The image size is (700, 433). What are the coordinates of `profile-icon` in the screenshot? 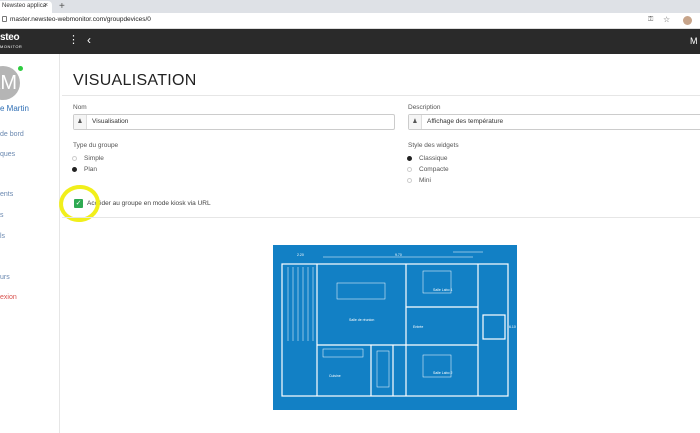 It's located at (687, 20).